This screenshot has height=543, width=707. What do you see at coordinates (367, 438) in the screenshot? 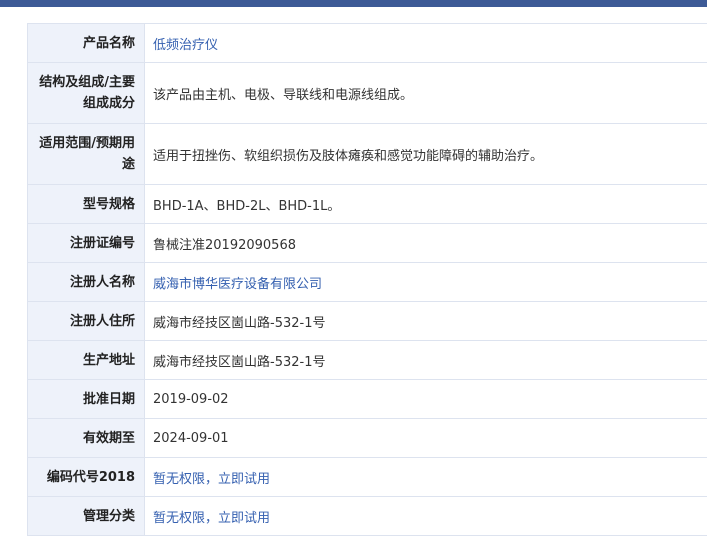
I see `row-valid-until: 有效期至 2024-09-01` at bounding box center [367, 438].